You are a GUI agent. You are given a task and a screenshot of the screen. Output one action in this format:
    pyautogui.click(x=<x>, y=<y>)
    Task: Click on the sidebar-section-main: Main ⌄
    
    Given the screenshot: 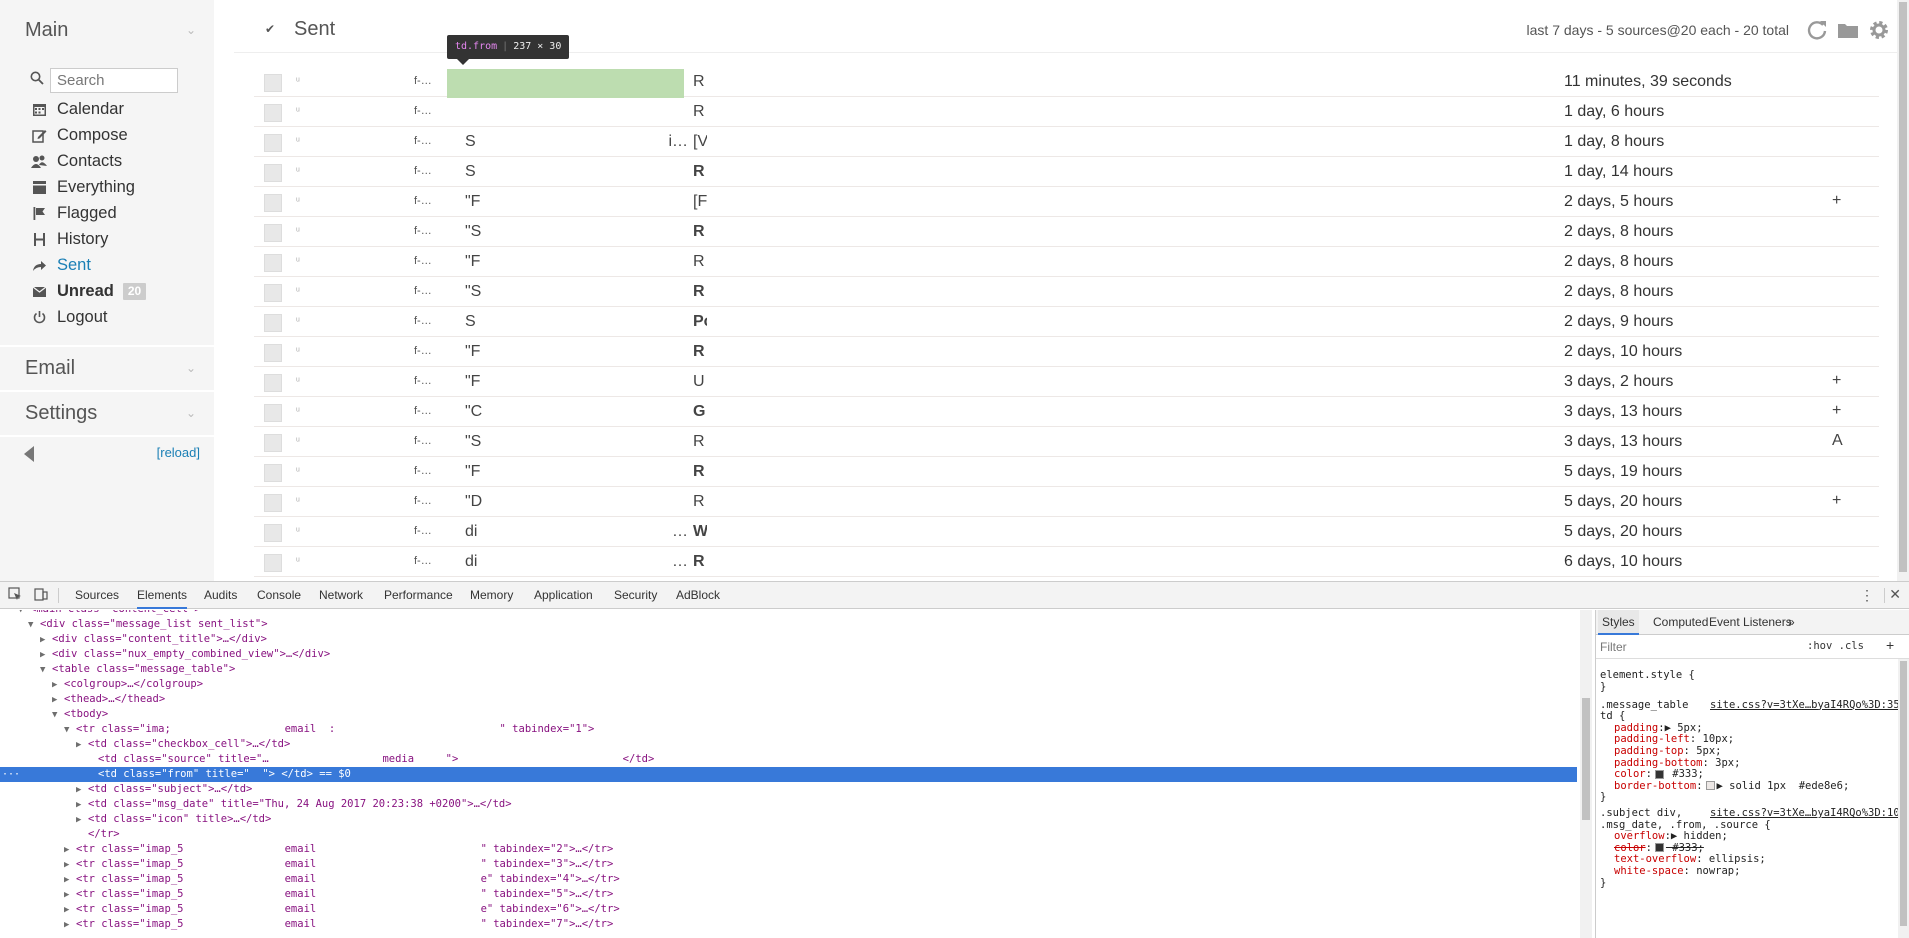 What is the action you would take?
    pyautogui.click(x=107, y=30)
    